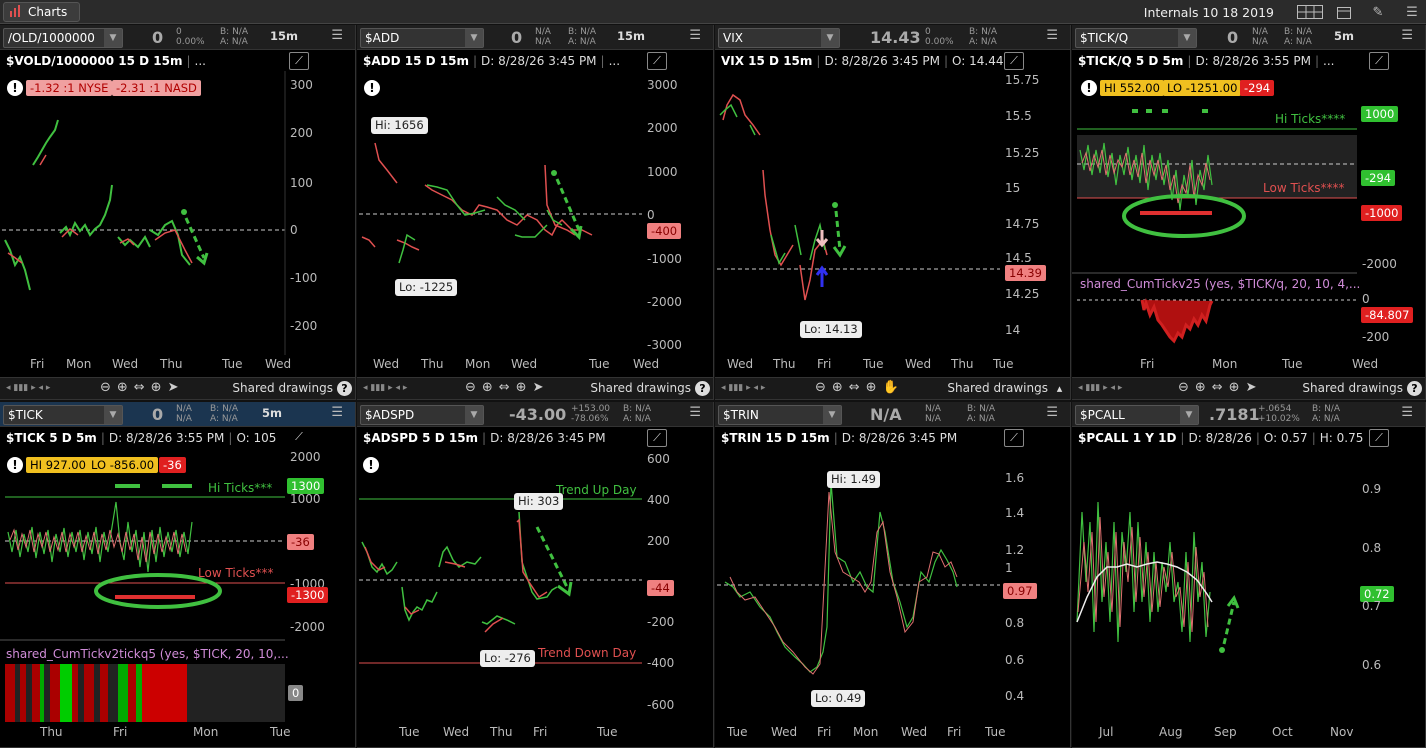 The width and height of the screenshot is (1426, 748). What do you see at coordinates (1310, 12) in the screenshot?
I see `grid-layout-icon` at bounding box center [1310, 12].